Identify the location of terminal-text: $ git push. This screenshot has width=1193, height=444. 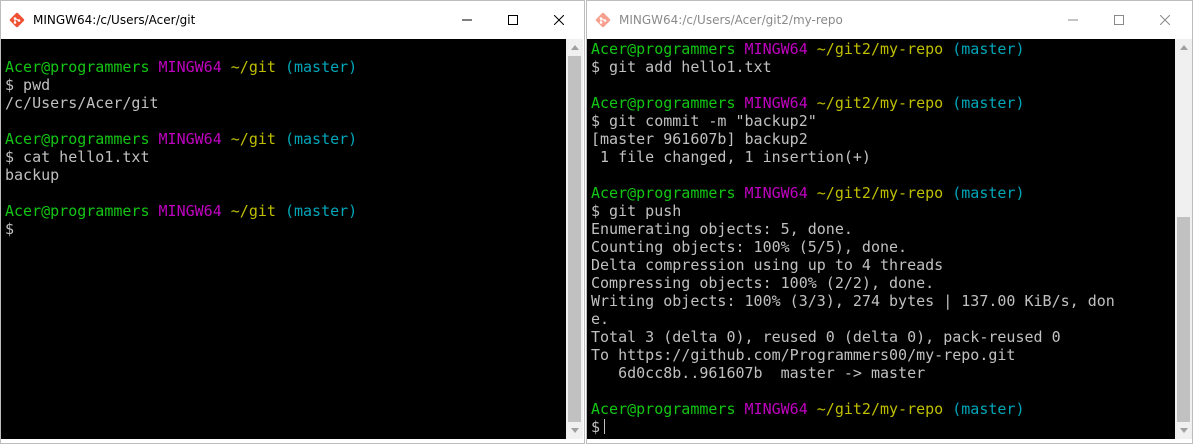
(636, 211).